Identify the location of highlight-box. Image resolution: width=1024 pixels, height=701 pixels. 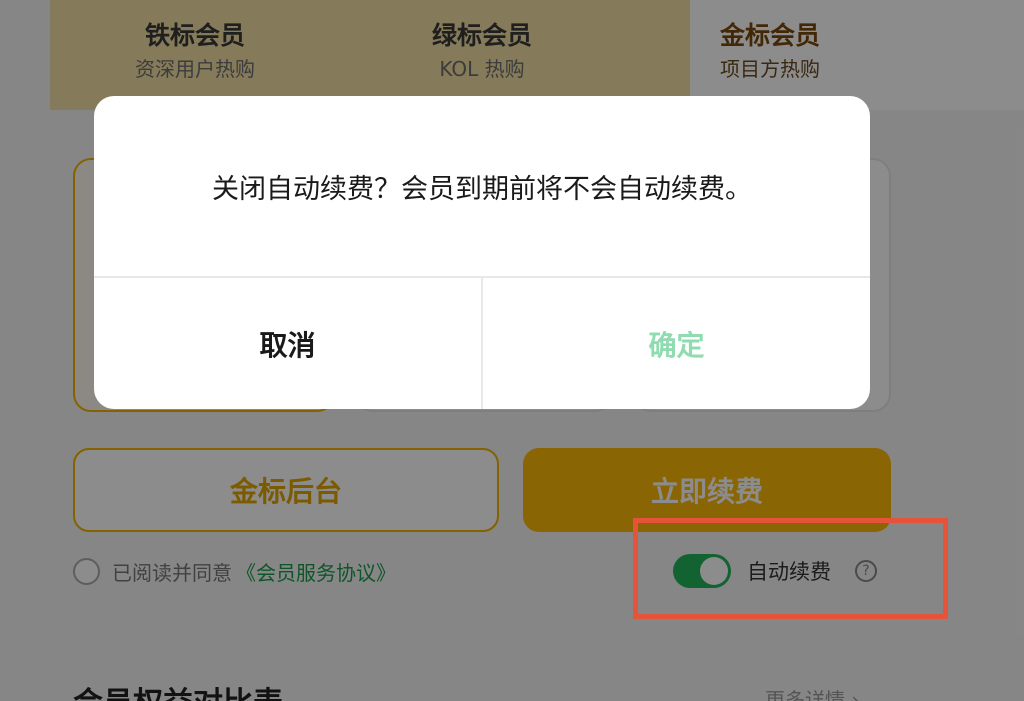
(790, 568).